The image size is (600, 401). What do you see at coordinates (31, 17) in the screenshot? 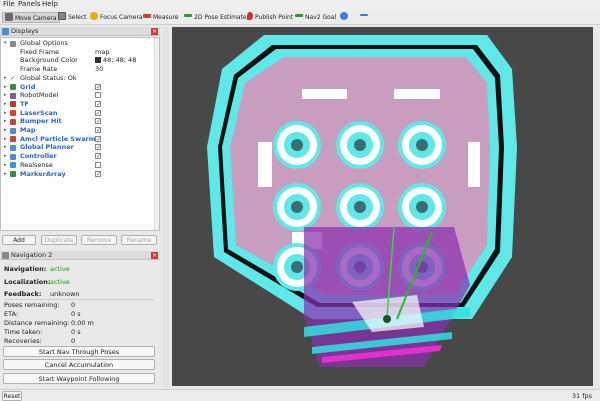
I see `move-camera-button: Move Camera` at bounding box center [31, 17].